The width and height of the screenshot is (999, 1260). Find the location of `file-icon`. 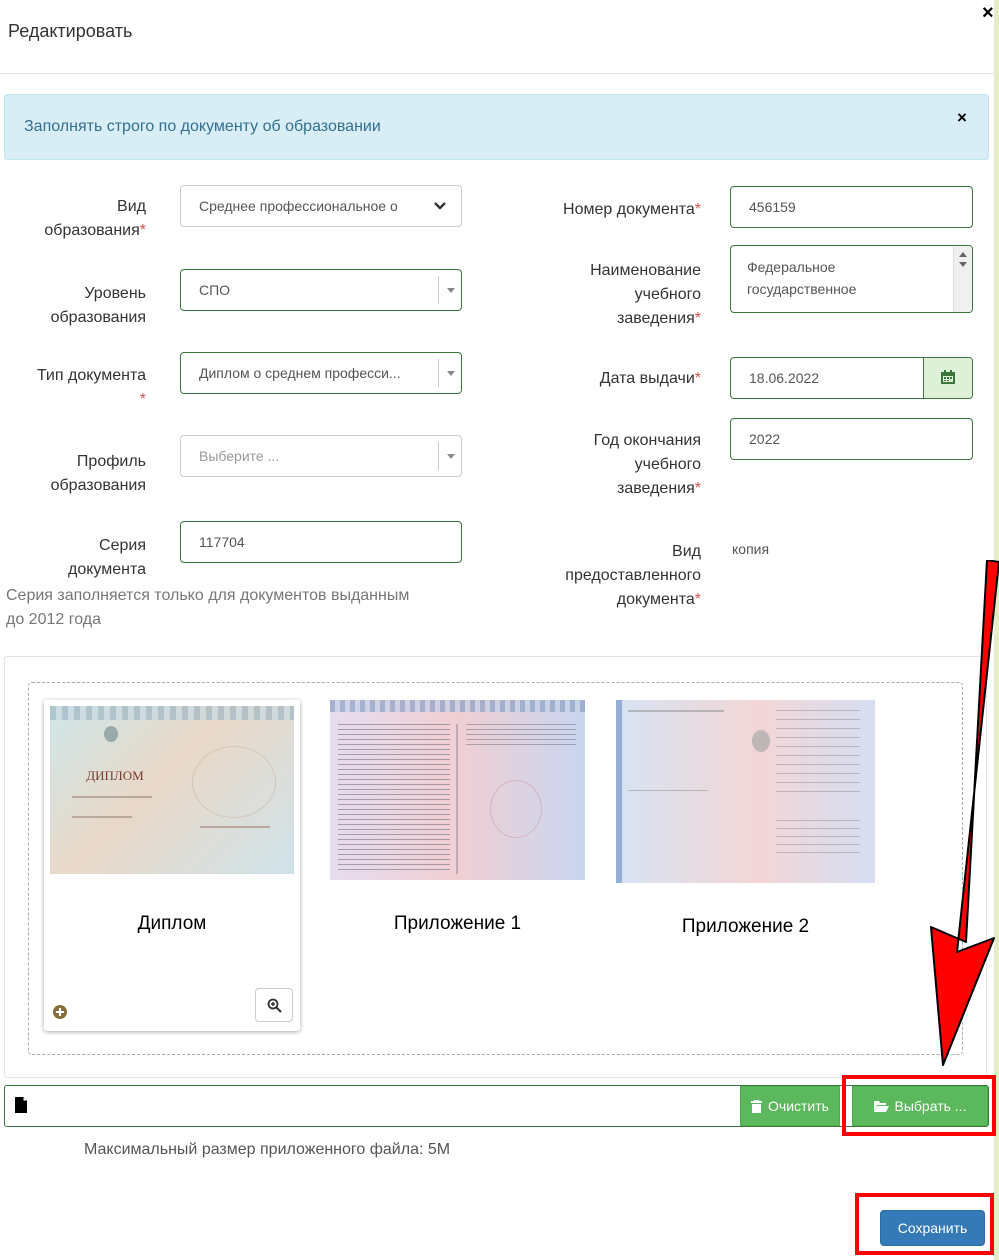

file-icon is located at coordinates (21, 1105).